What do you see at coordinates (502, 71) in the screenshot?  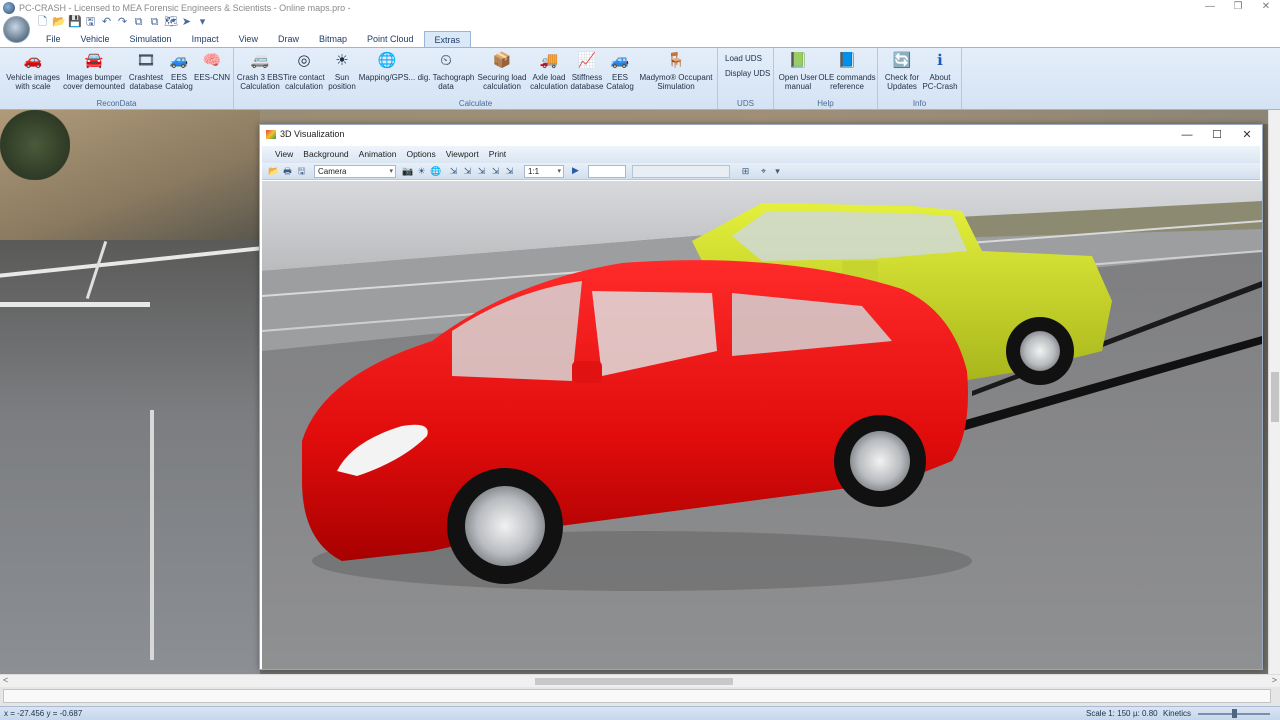 I see `securing-load-button: 📦 Securing load calculation` at bounding box center [502, 71].